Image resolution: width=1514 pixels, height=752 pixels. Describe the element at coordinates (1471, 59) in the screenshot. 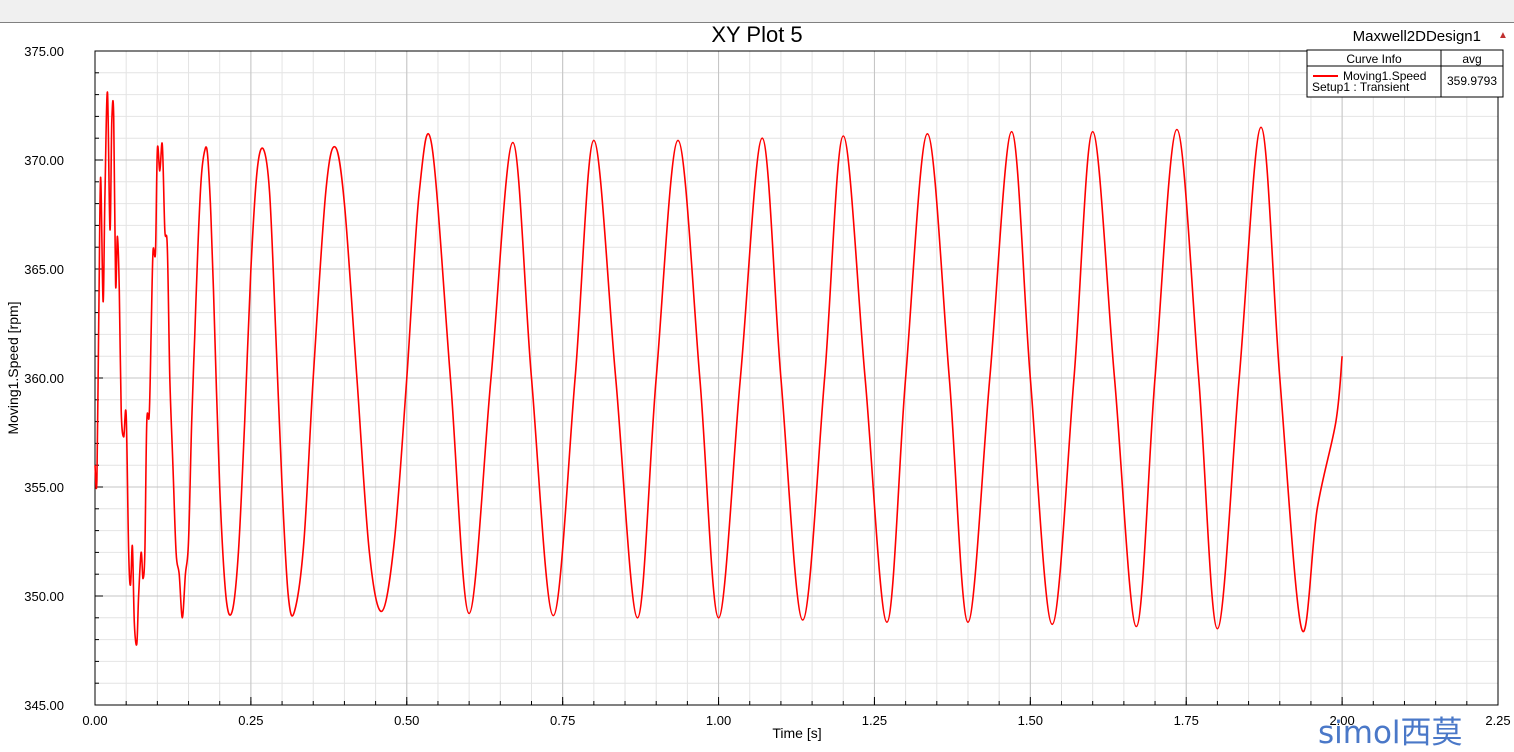

I see `legend-header-avg: avg` at that location.